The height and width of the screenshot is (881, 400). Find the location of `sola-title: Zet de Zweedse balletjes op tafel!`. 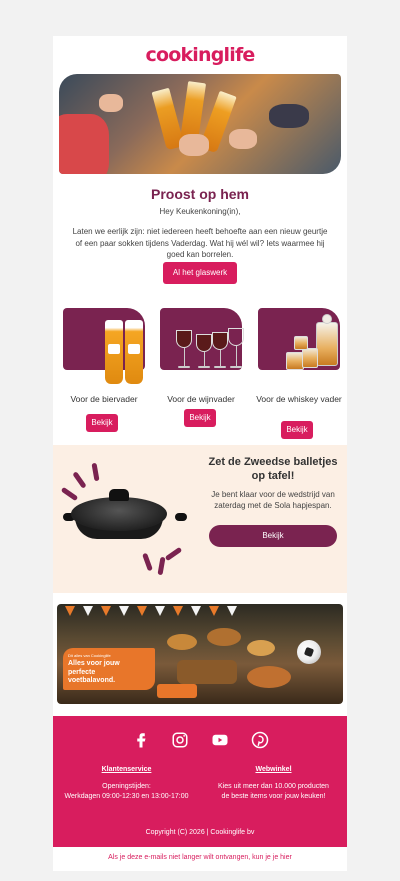

sola-title: Zet de Zweedse balletjes op tafel! is located at coordinates (273, 469).